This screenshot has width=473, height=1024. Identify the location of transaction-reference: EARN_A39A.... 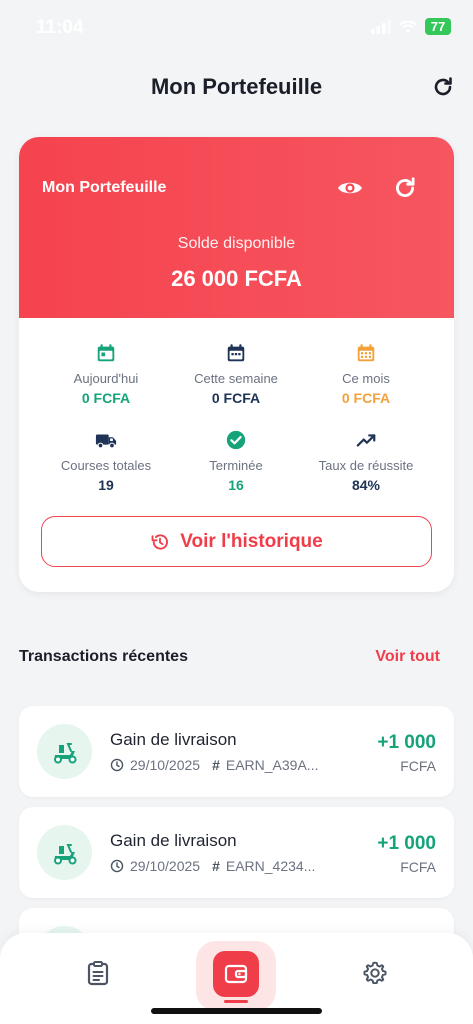
(272, 765).